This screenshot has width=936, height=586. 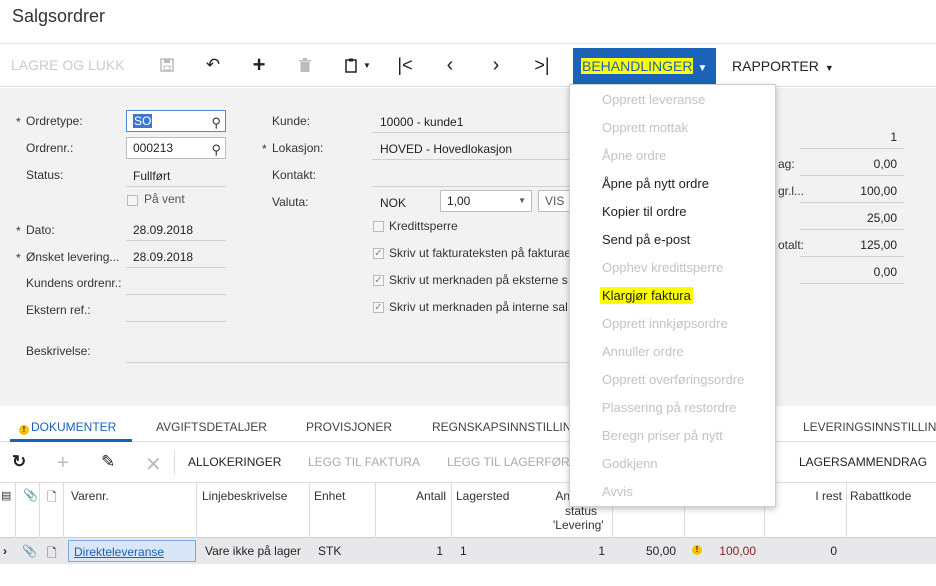 I want to click on menu-item-annuller-ordre: Annuller ordre, so click(x=643, y=351).